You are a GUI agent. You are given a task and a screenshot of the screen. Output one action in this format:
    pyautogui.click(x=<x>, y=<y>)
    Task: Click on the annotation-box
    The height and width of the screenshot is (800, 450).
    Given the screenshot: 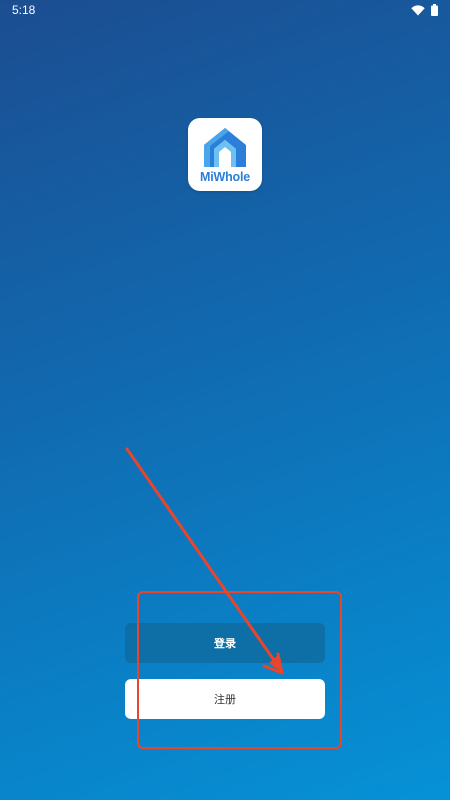 What is the action you would take?
    pyautogui.click(x=239, y=670)
    